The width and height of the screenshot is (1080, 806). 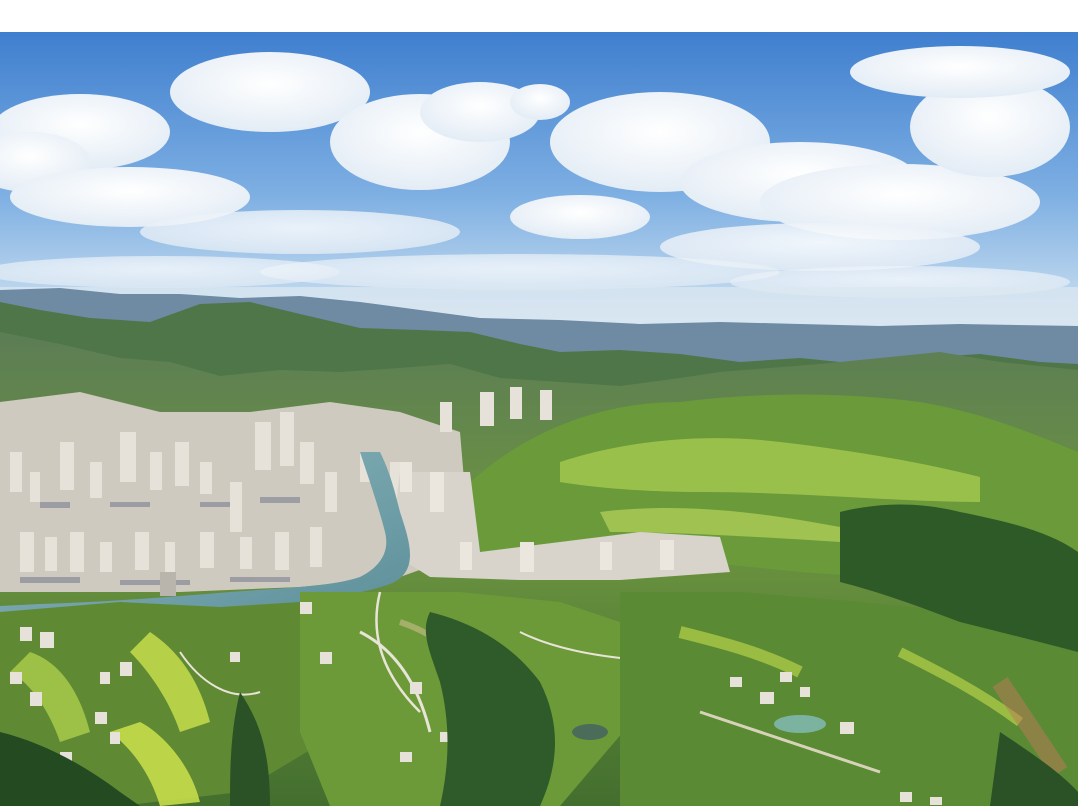 What do you see at coordinates (168, 584) in the screenshot?
I see `bridge` at bounding box center [168, 584].